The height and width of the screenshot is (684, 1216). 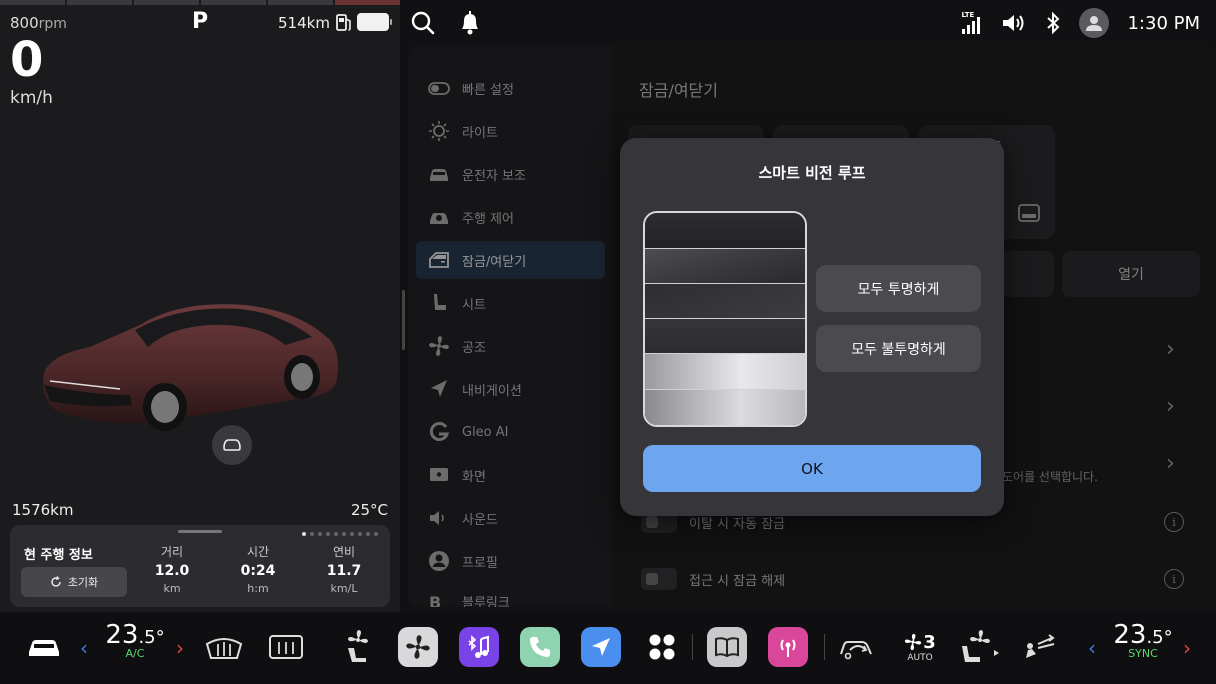 What do you see at coordinates (812, 468) in the screenshot?
I see `ok-button: OK` at bounding box center [812, 468].